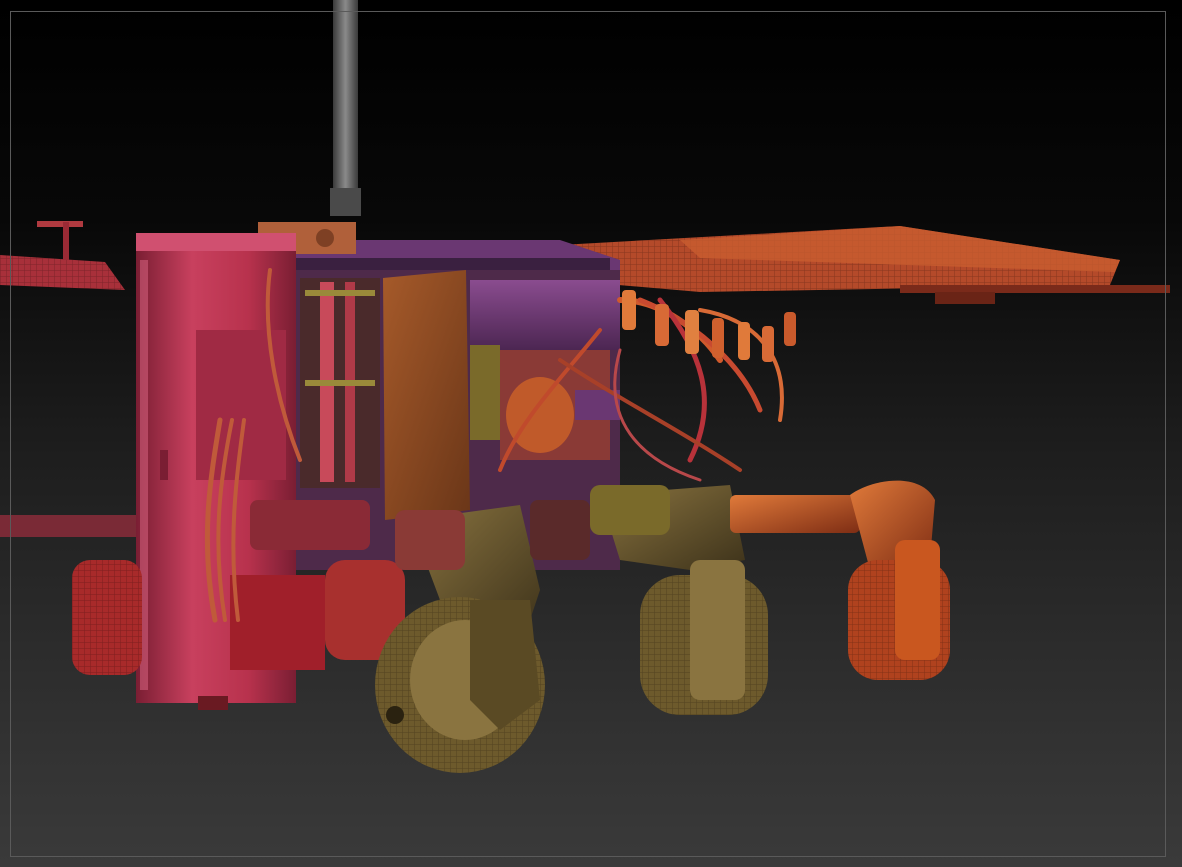 Image resolution: width=1182 pixels, height=867 pixels. I want to click on right-wheel, so click(899, 610).